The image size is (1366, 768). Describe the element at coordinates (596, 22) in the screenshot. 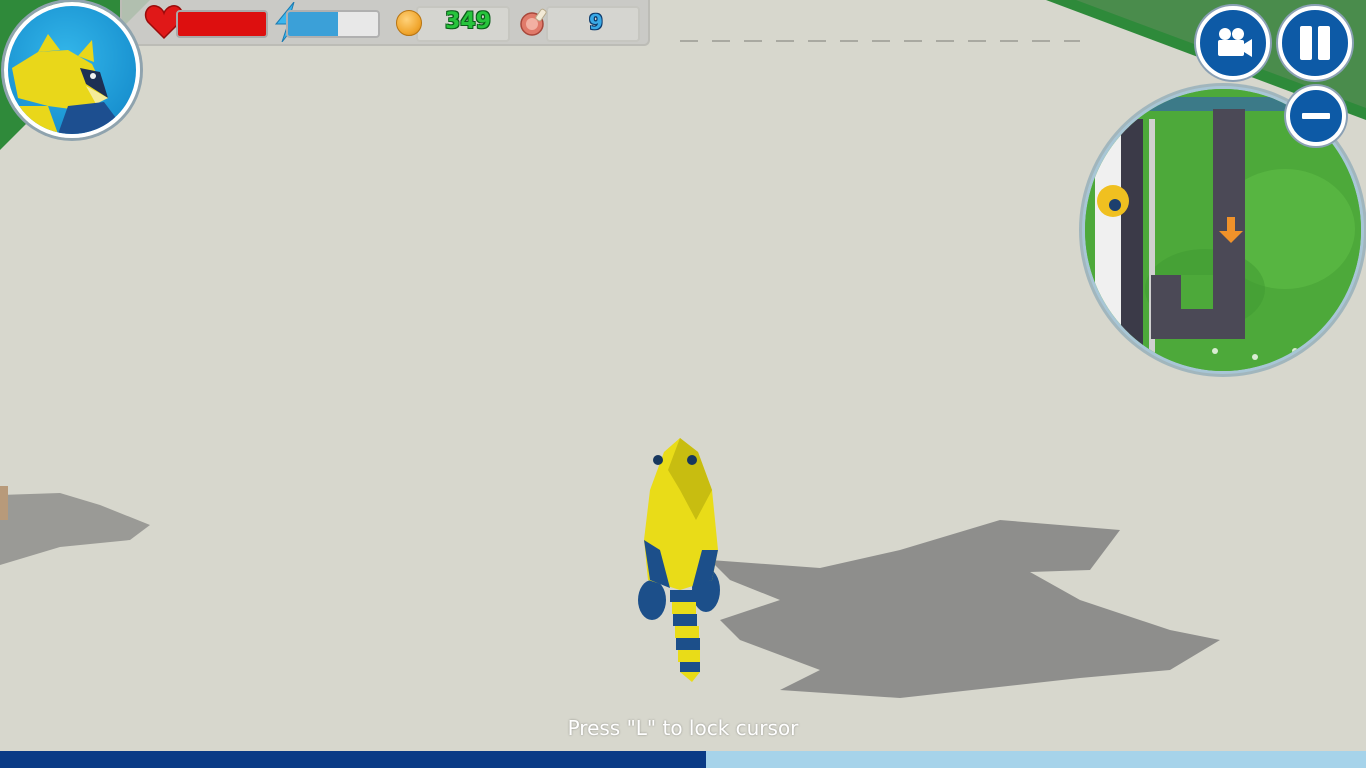

I see `meat-count: 9` at that location.